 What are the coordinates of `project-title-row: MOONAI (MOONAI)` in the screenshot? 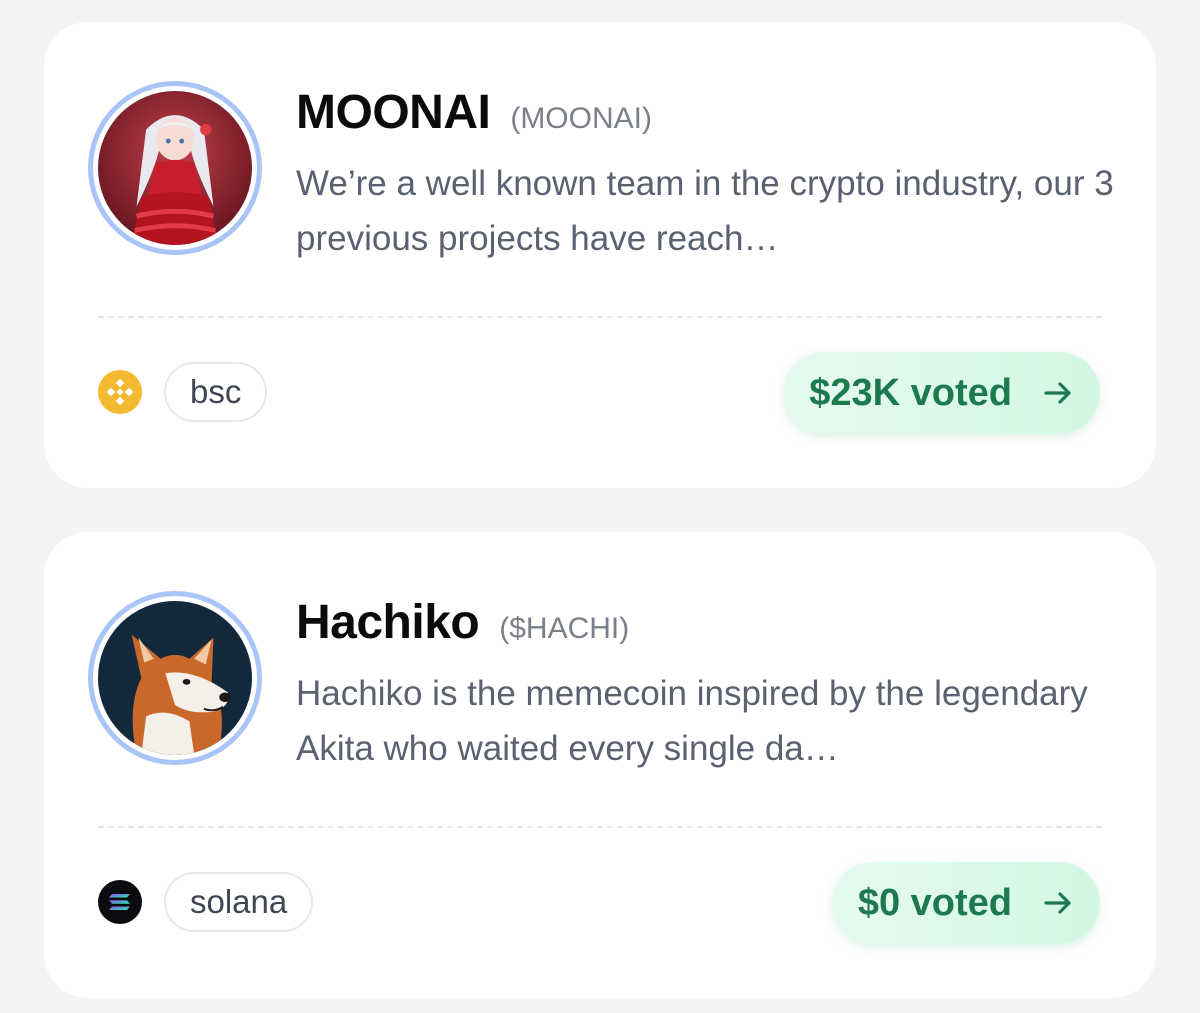 It's located at (474, 112).